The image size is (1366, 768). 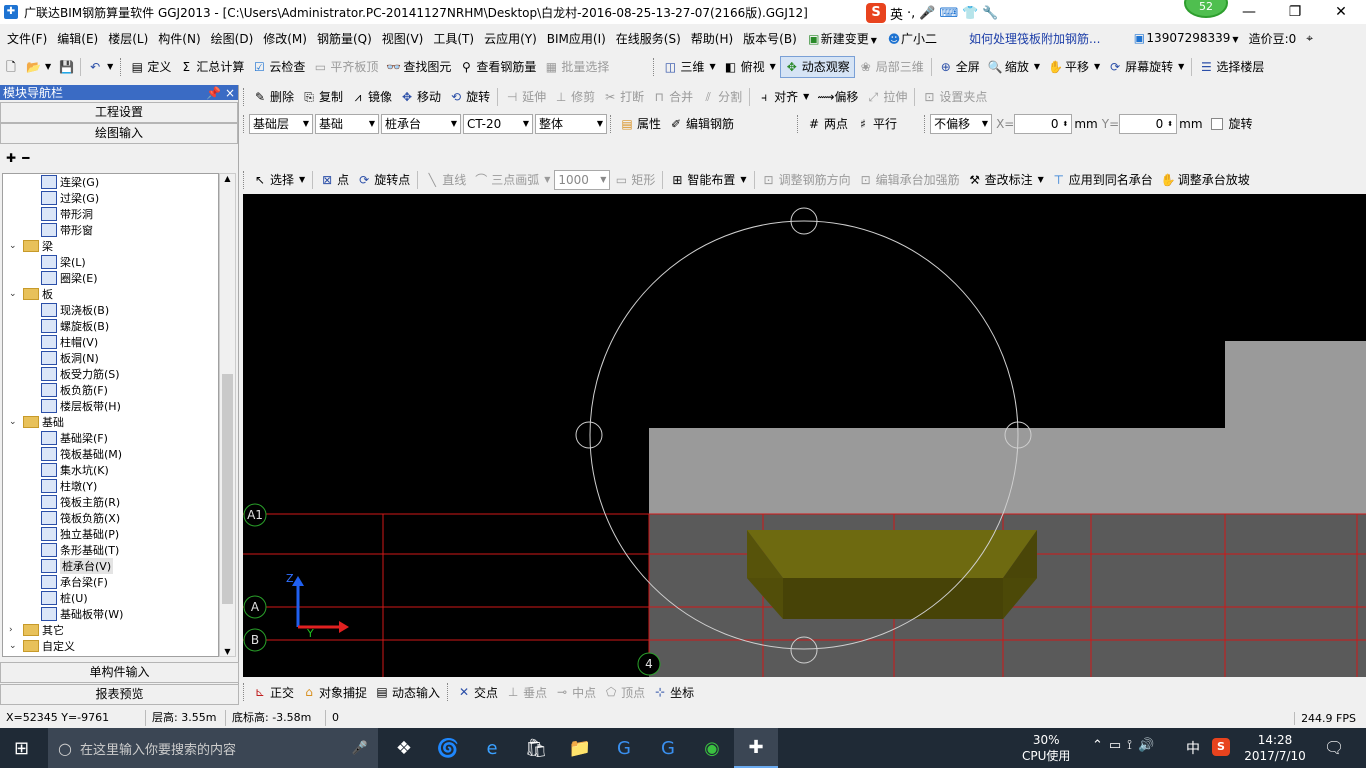 I want to click on define-button: ▤ 定义, so click(x=150, y=67).